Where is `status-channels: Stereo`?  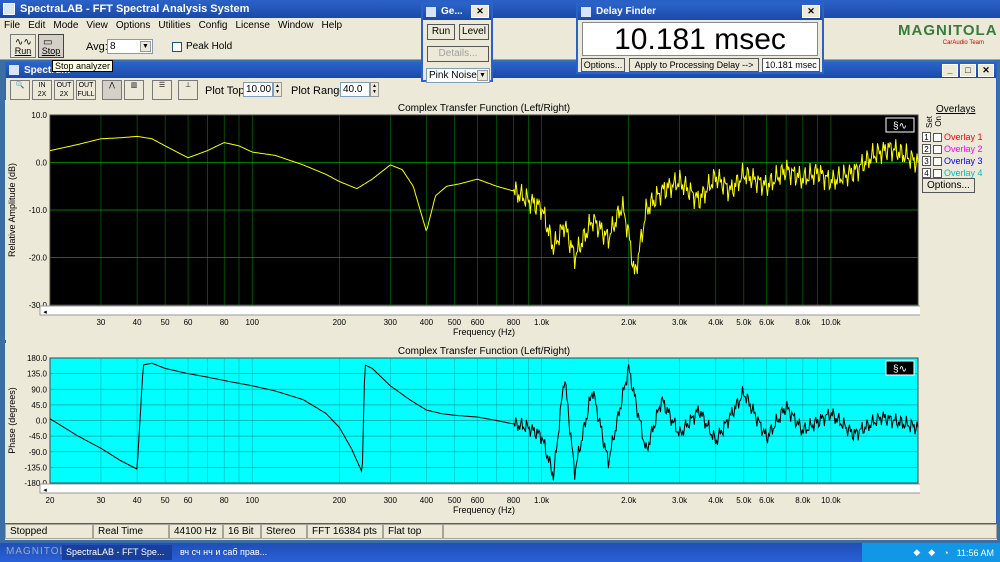
status-channels: Stereo is located at coordinates (284, 531).